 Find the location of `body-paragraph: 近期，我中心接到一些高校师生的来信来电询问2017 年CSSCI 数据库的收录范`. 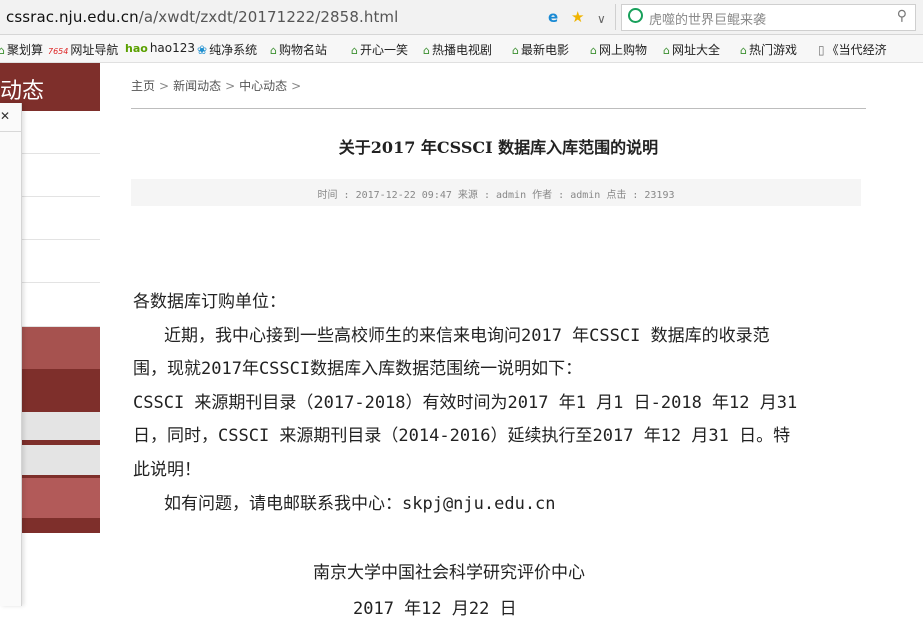

body-paragraph: 近期，我中心接到一些高校师生的来信来电询问2017 年CSSCI 数据库的收录范 is located at coordinates (467, 335).